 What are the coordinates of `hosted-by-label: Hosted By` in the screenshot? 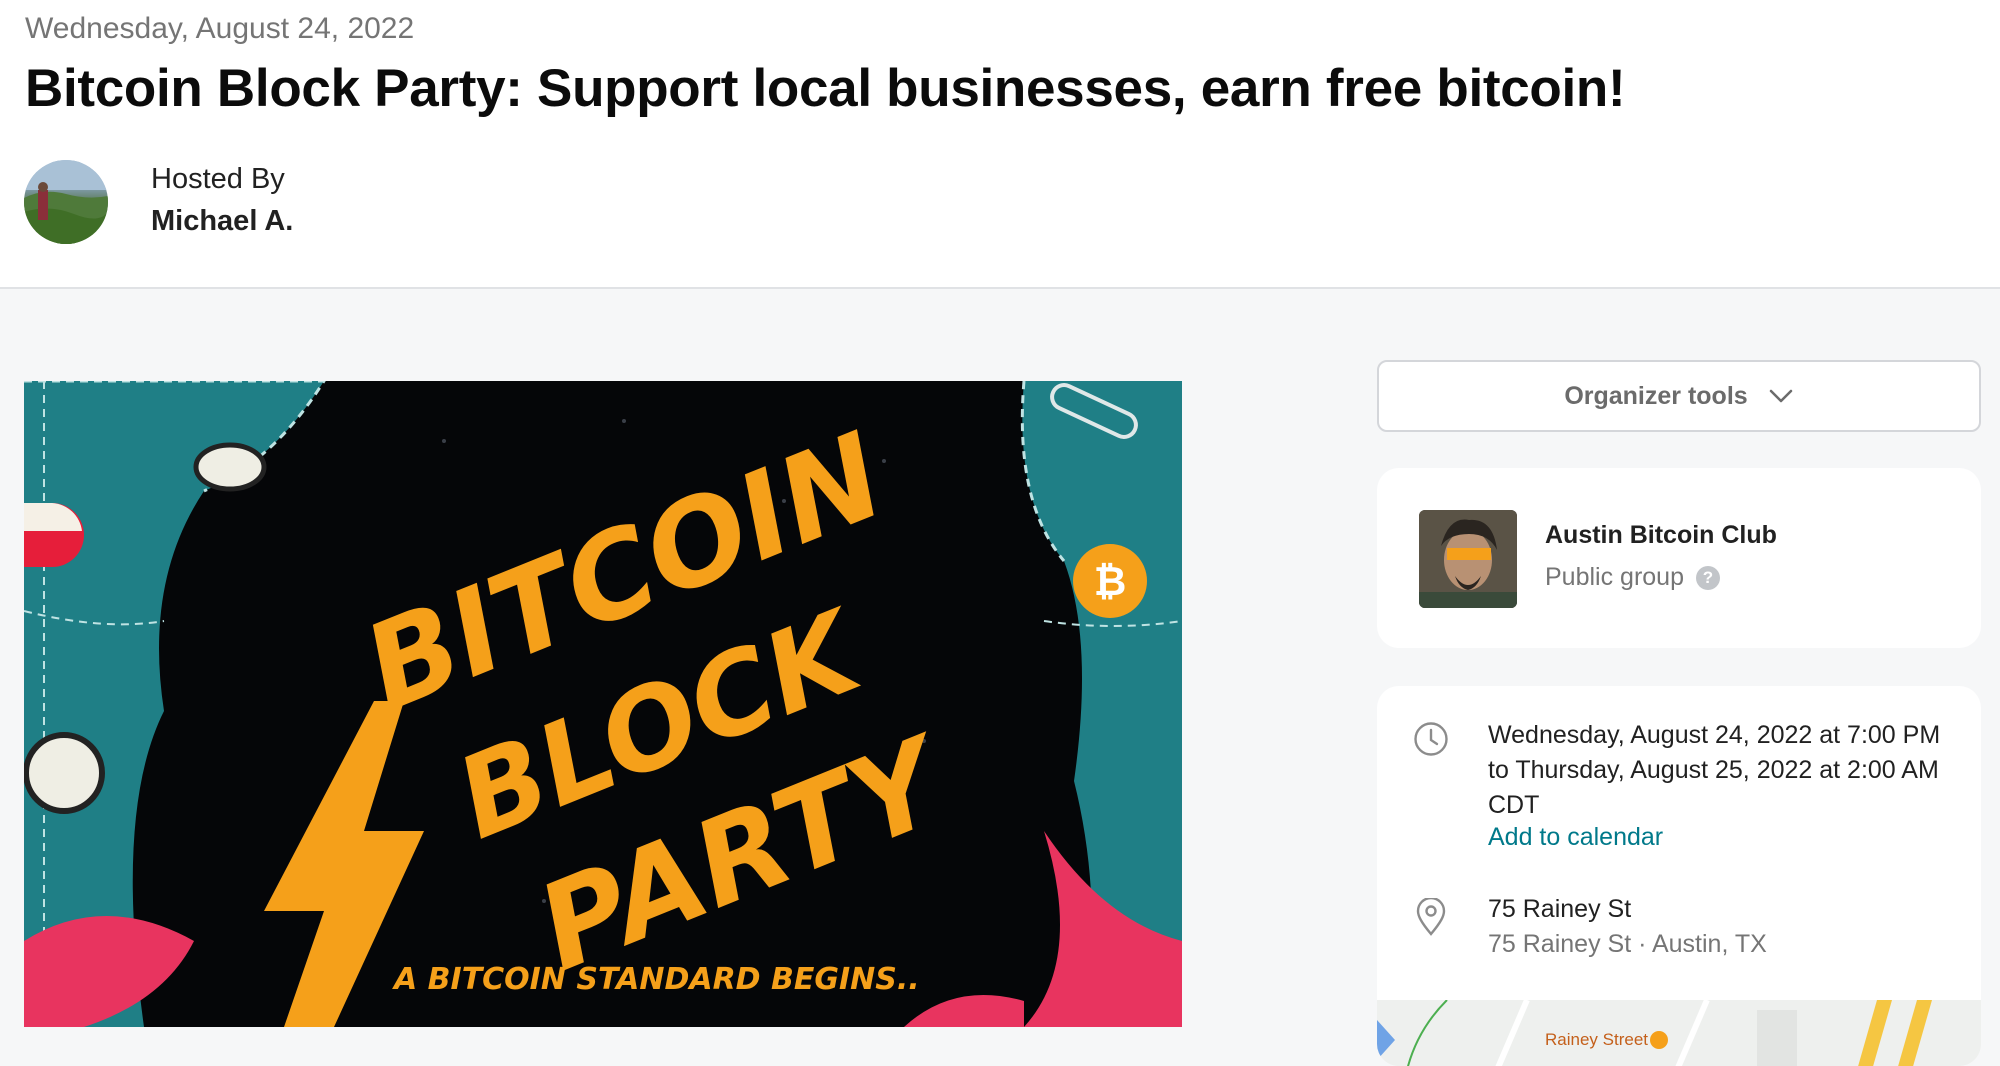 It's located at (218, 179).